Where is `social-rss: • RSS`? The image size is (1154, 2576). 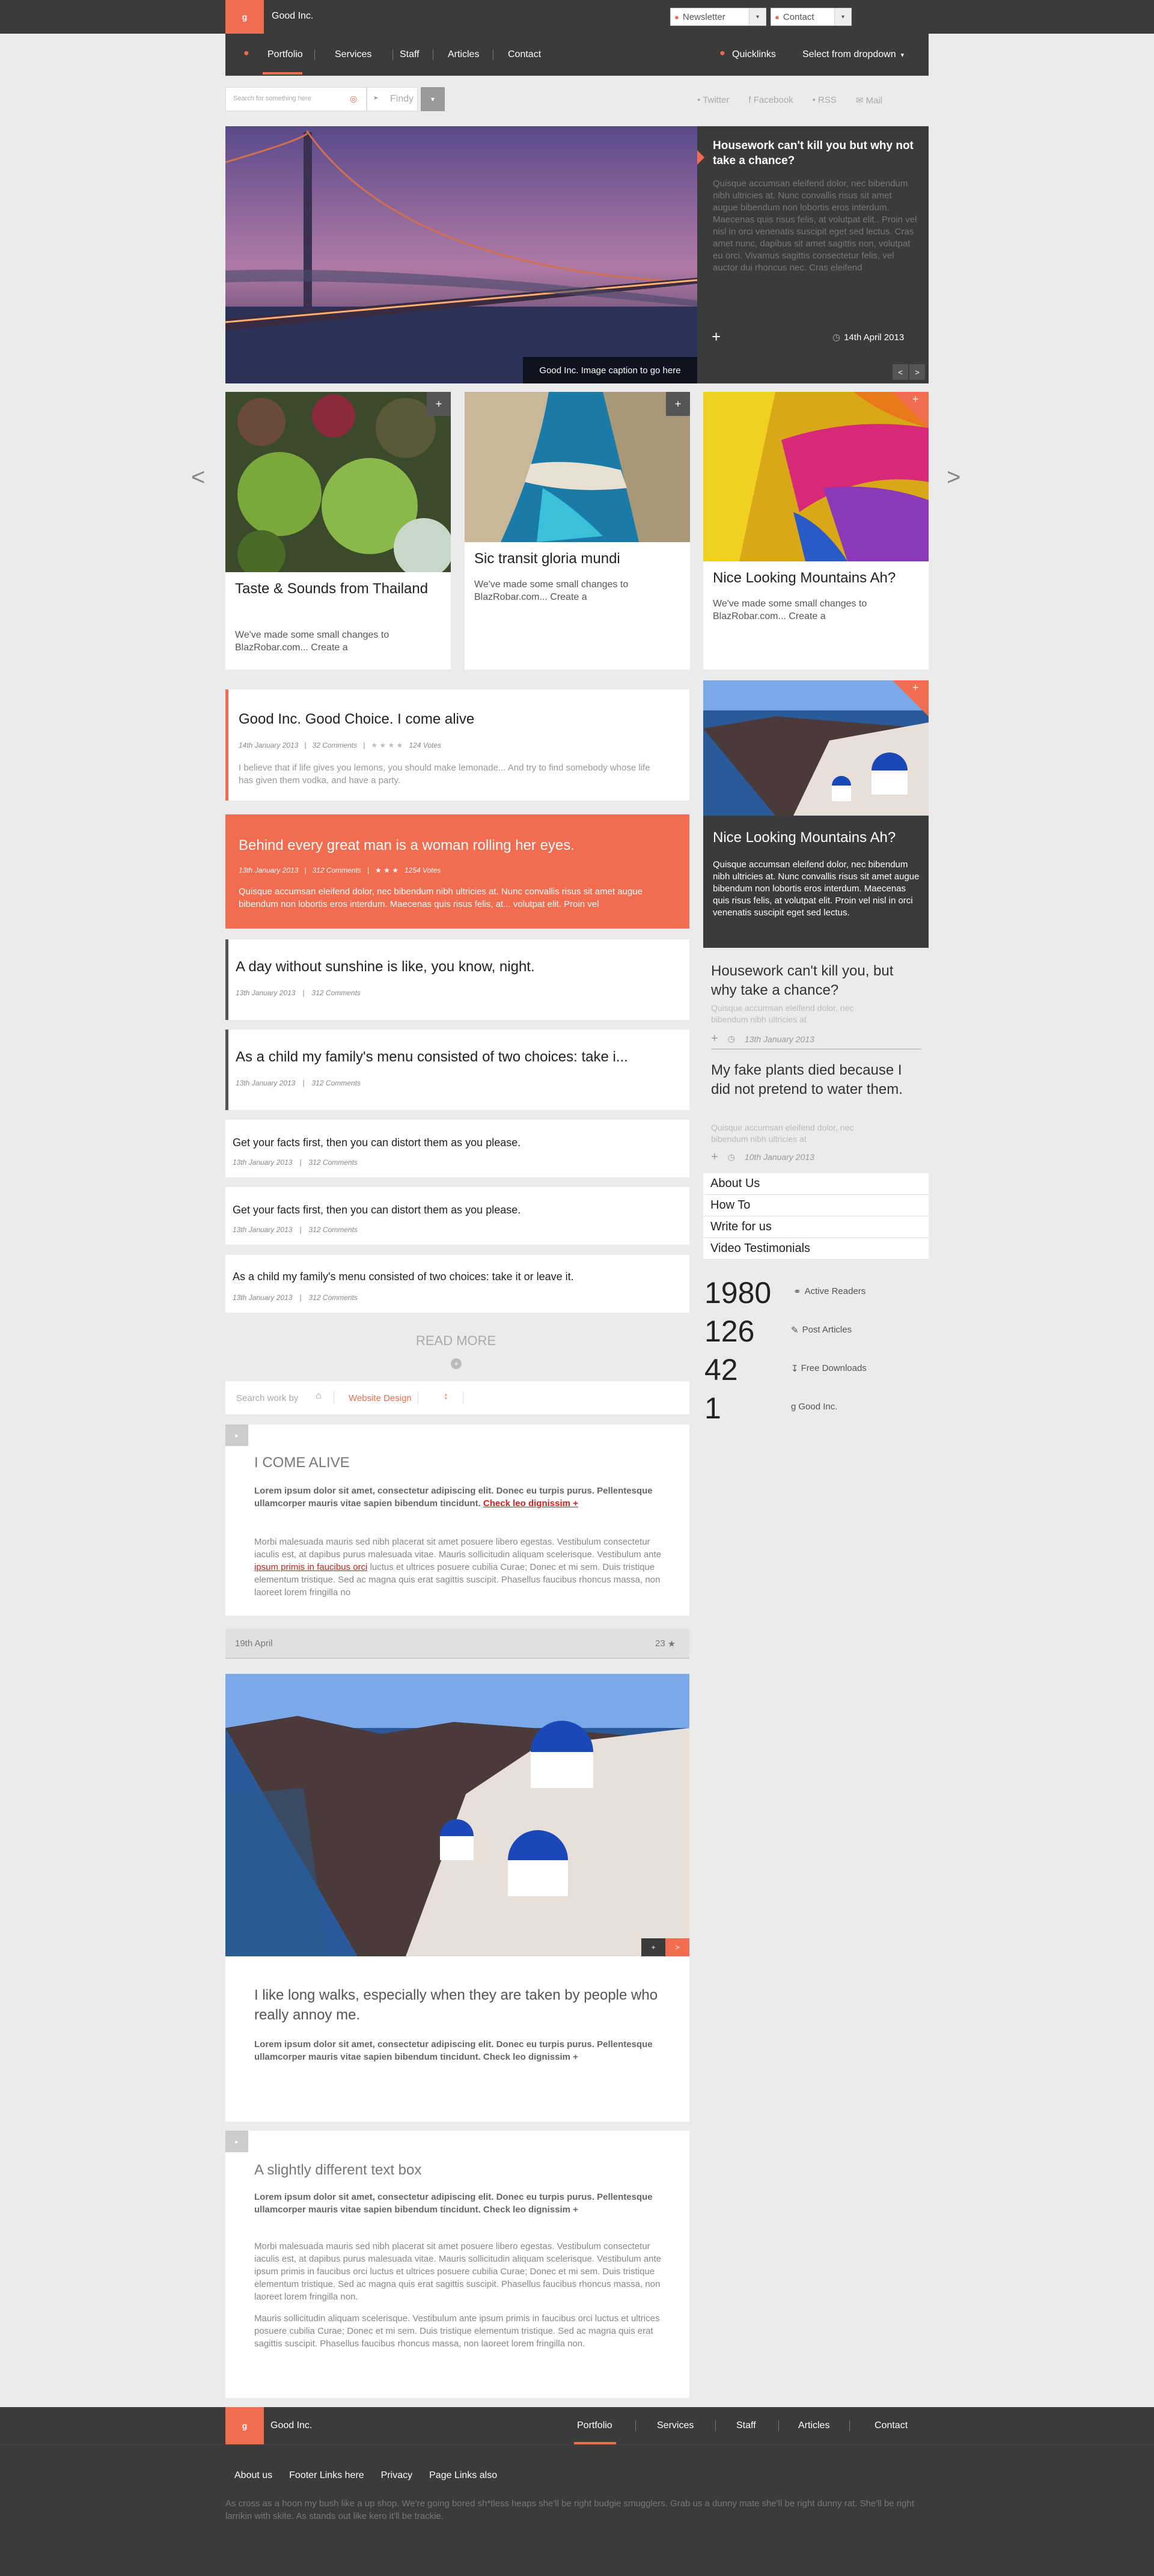 social-rss: • RSS is located at coordinates (825, 100).